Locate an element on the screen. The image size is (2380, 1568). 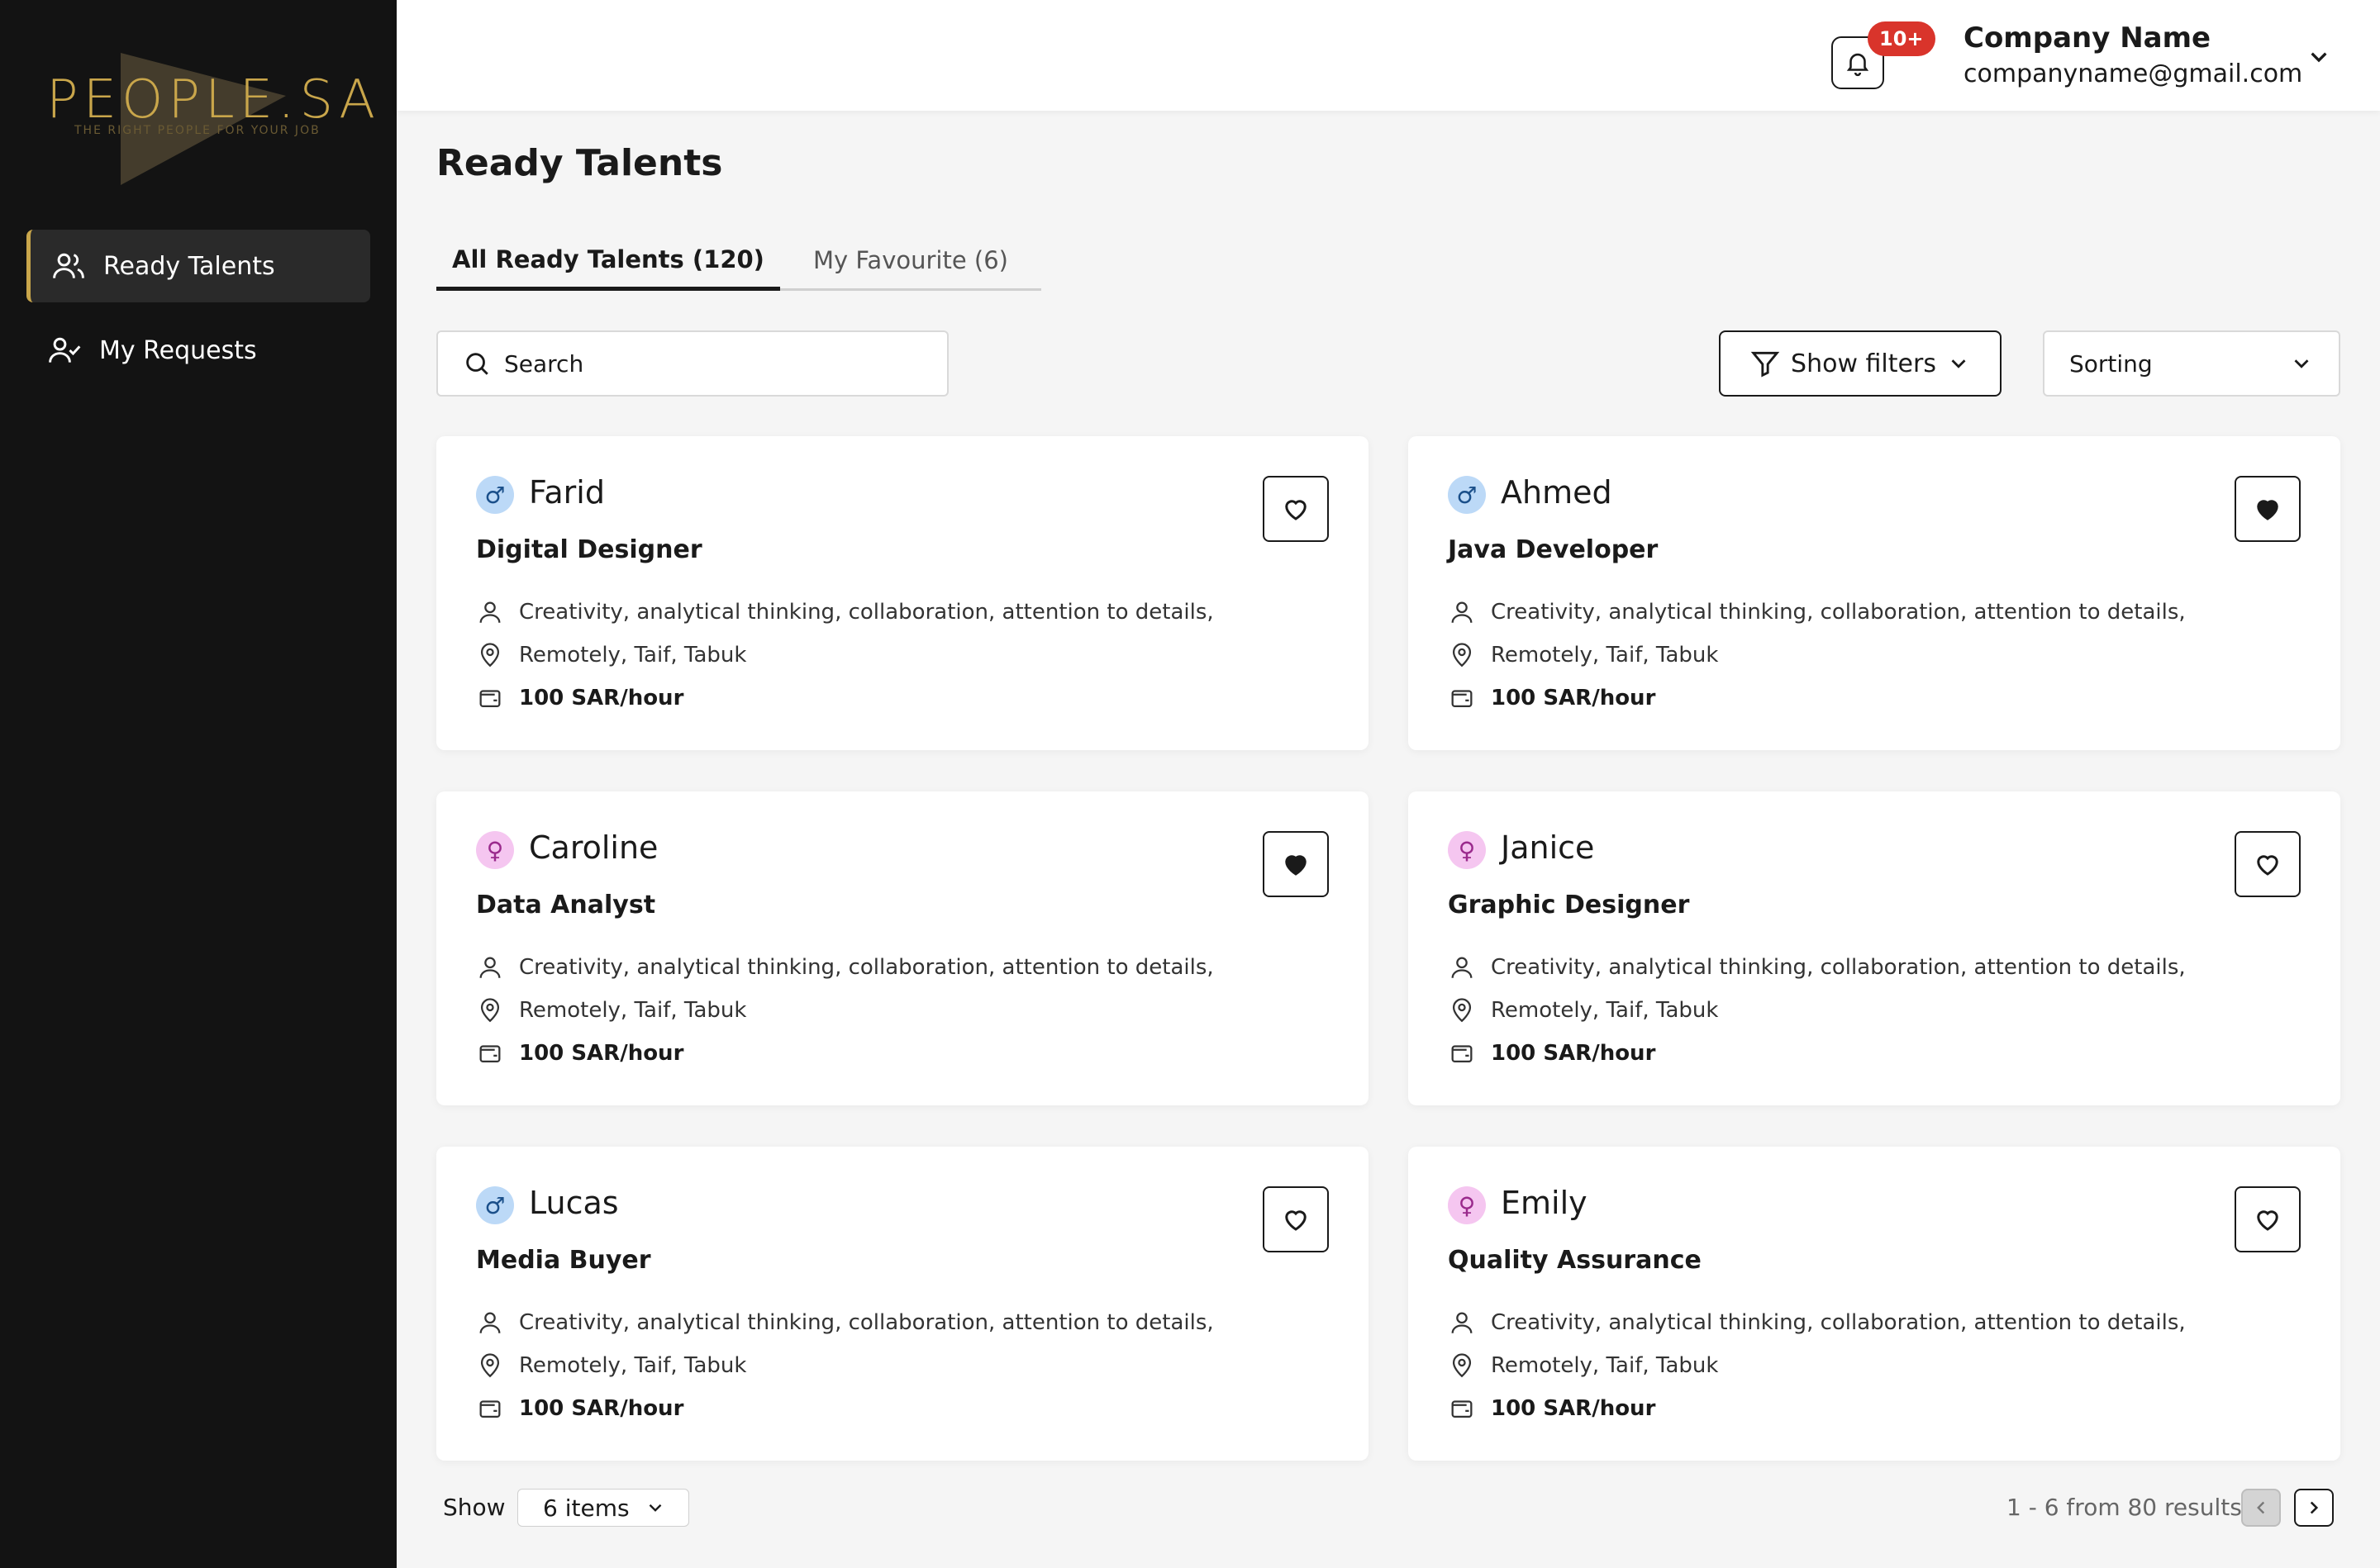
sidebar-item-label: My Requests is located at coordinates (178, 350).